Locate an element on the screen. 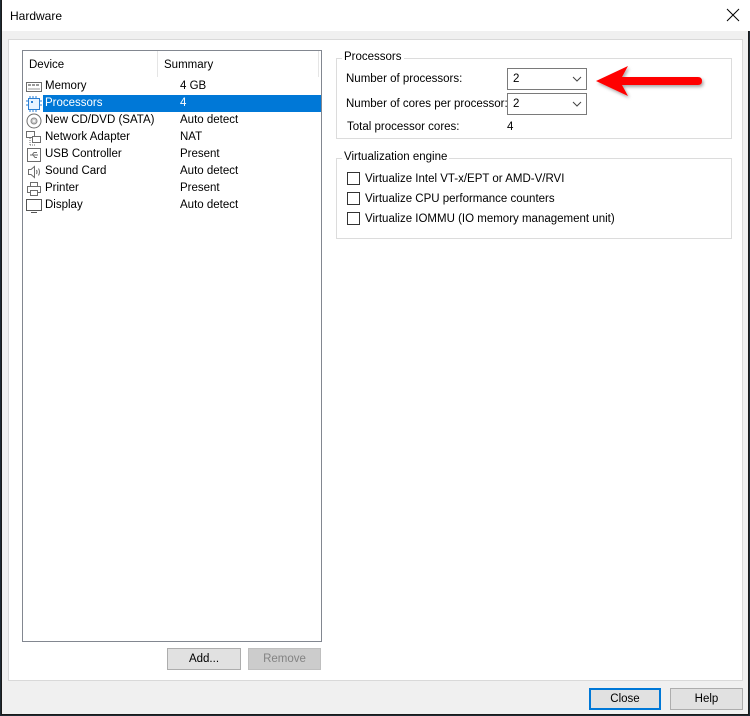 This screenshot has width=750, height=716. virtualize-cpu-counters-checkbox: Virtualize CPU performance counters is located at coordinates (451, 198).